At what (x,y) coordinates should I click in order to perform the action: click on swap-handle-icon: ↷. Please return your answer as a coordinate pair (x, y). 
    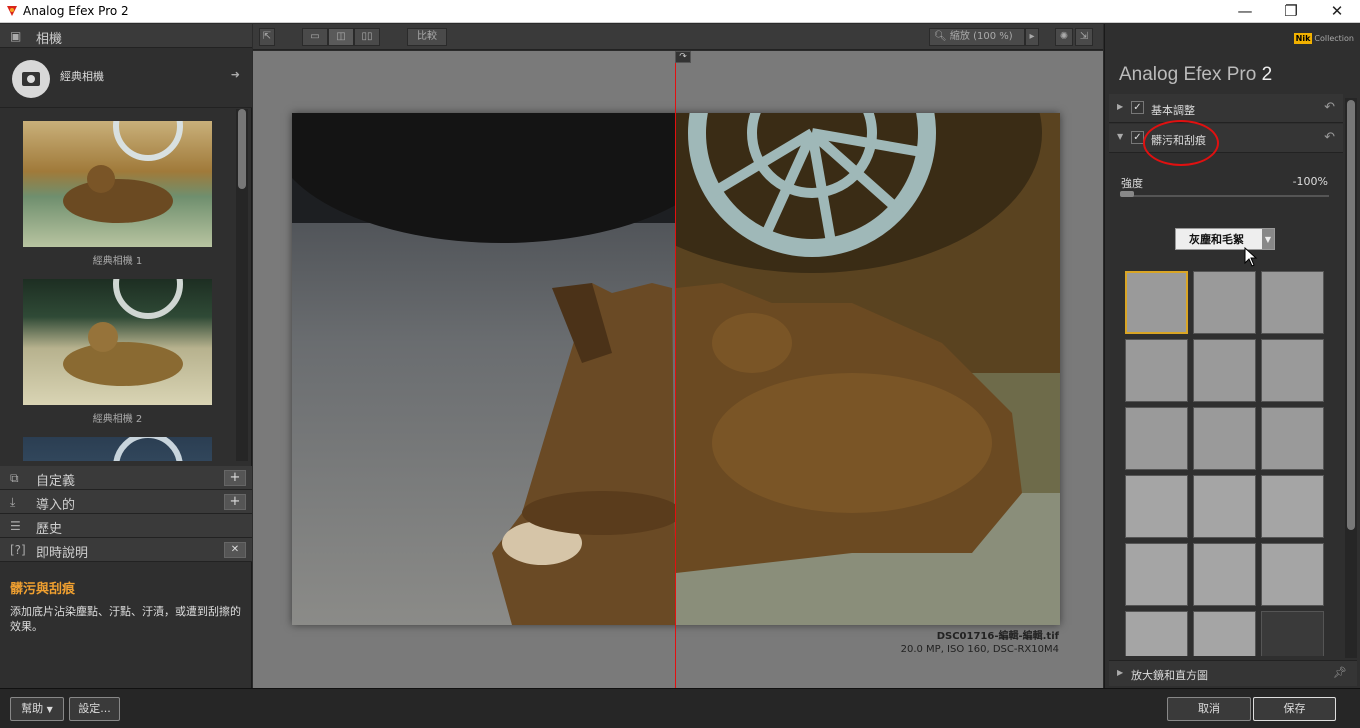
    Looking at the image, I should click on (683, 57).